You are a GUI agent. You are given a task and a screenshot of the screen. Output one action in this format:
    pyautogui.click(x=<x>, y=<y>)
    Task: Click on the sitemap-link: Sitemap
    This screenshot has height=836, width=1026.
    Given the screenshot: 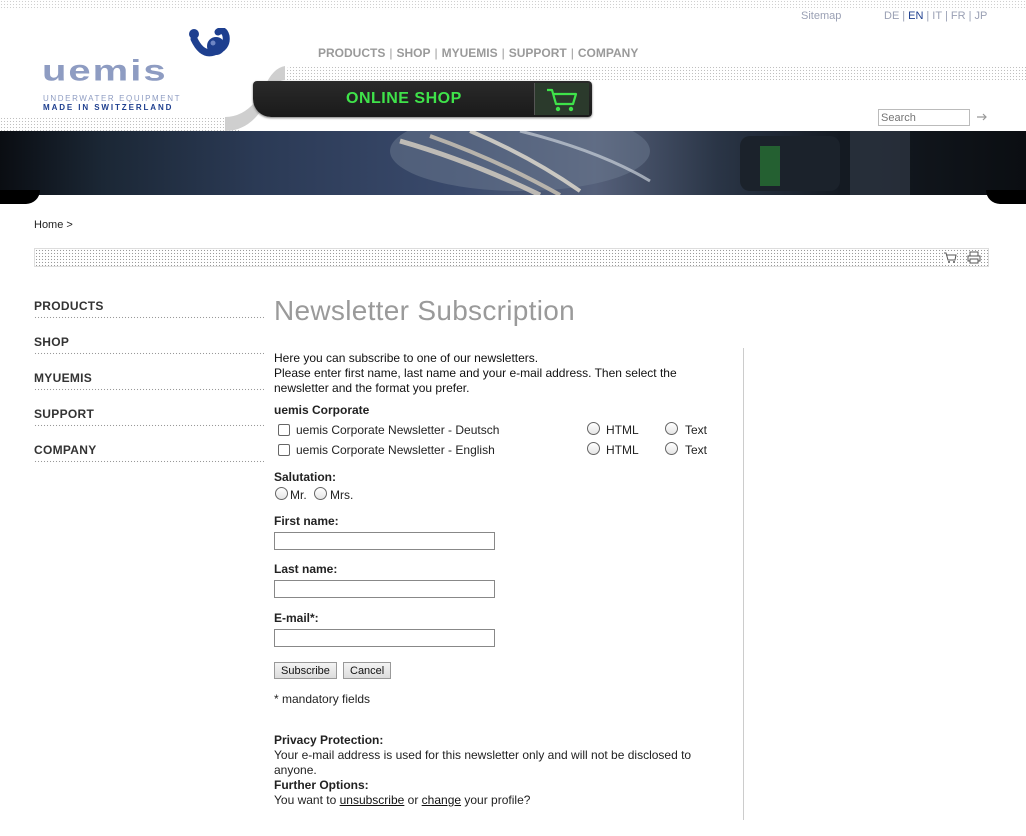 What is the action you would take?
    pyautogui.click(x=821, y=16)
    